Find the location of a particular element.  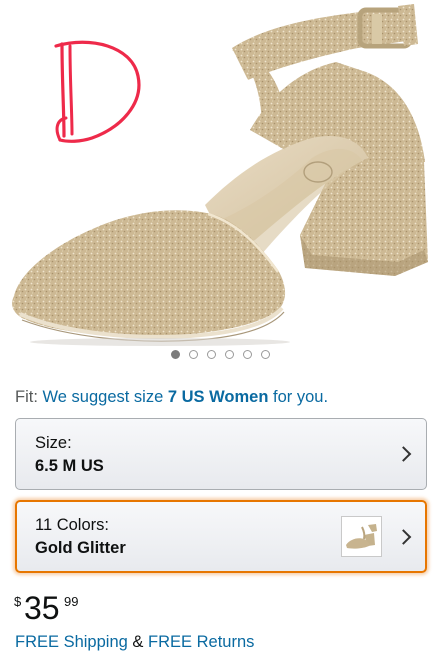

color-selector-value: Gold Glitter is located at coordinates (80, 548).